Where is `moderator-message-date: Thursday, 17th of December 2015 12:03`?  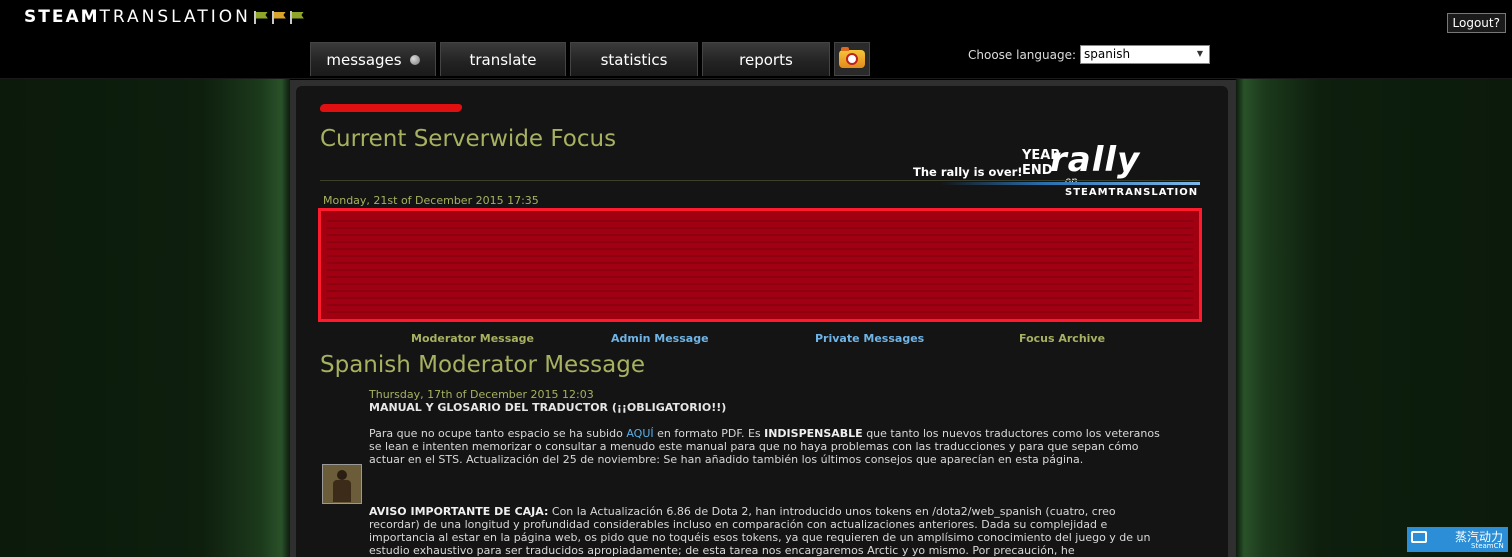 moderator-message-date: Thursday, 17th of December 2015 12:03 is located at coordinates (481, 394).